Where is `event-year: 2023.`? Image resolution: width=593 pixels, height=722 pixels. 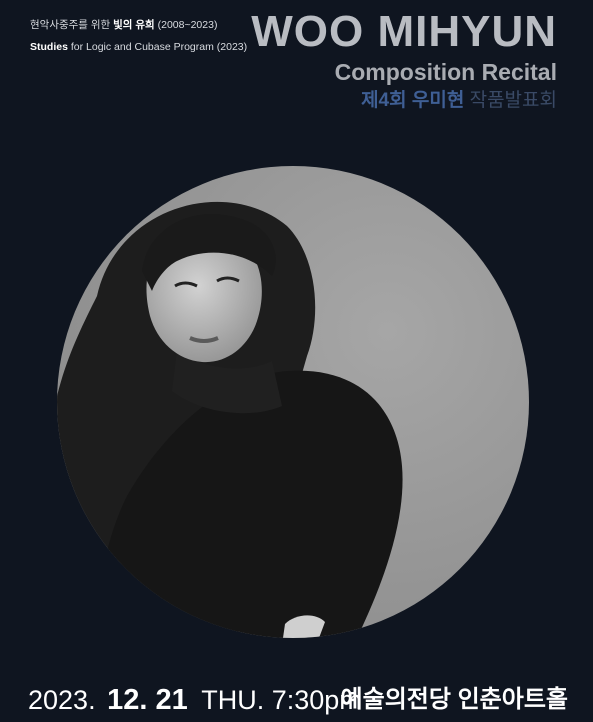 event-year: 2023. is located at coordinates (62, 700).